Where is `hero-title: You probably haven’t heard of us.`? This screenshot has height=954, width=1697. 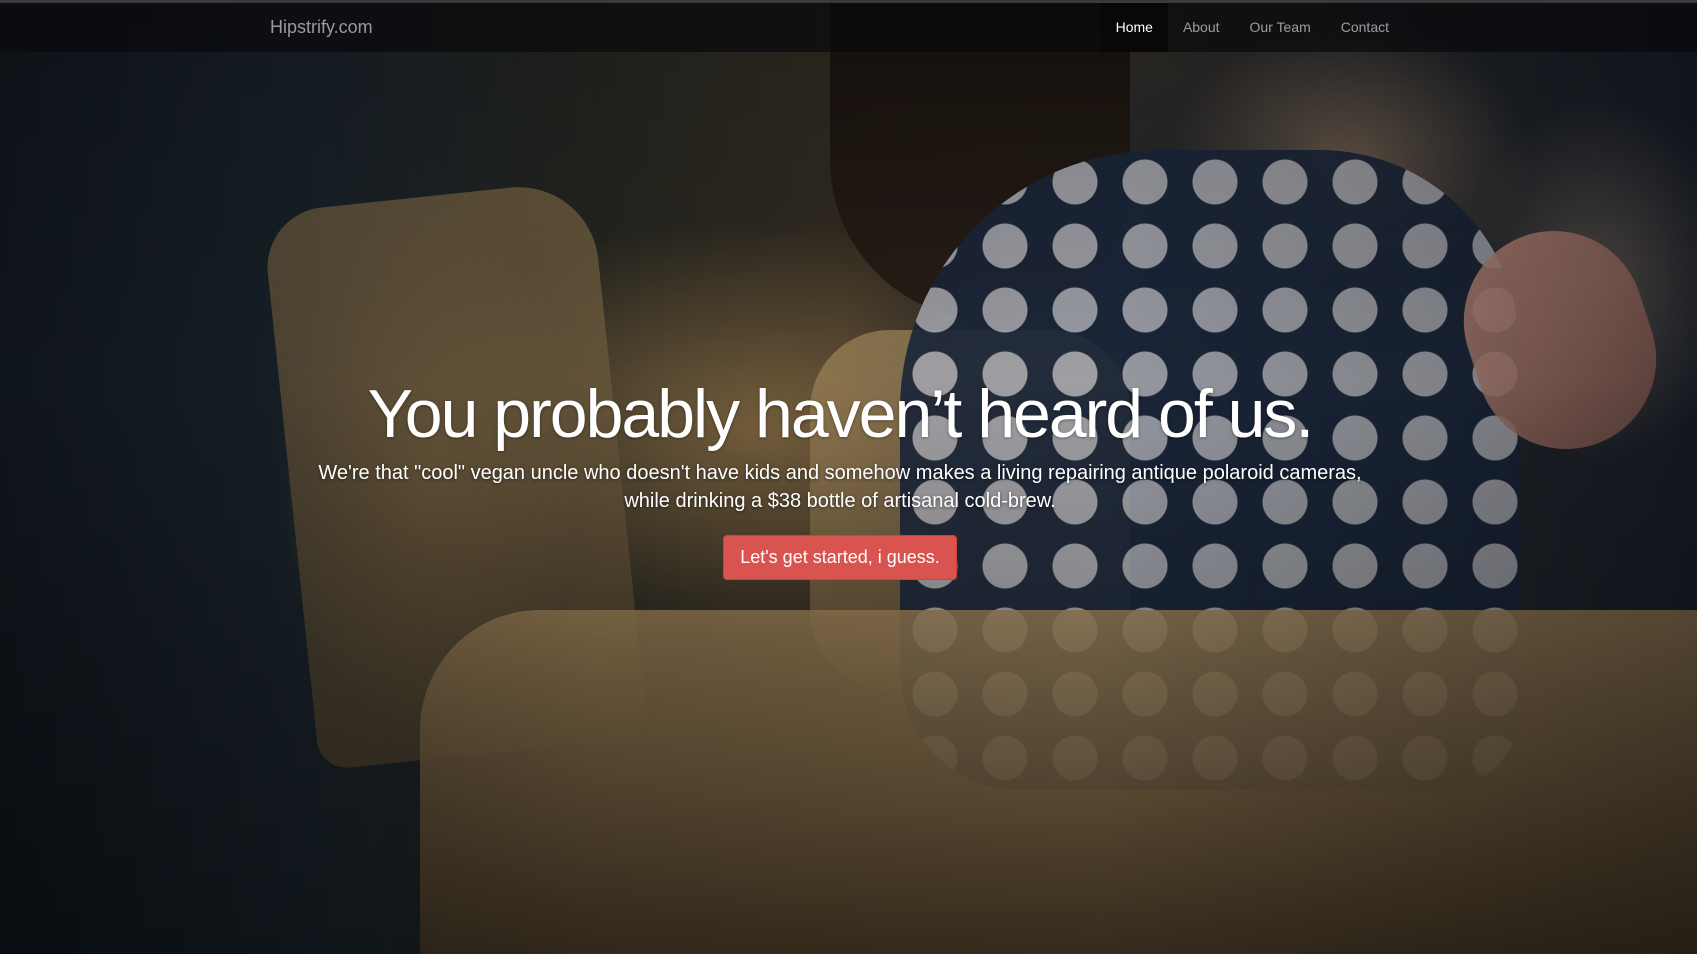 hero-title: You probably haven’t heard of us. is located at coordinates (841, 414).